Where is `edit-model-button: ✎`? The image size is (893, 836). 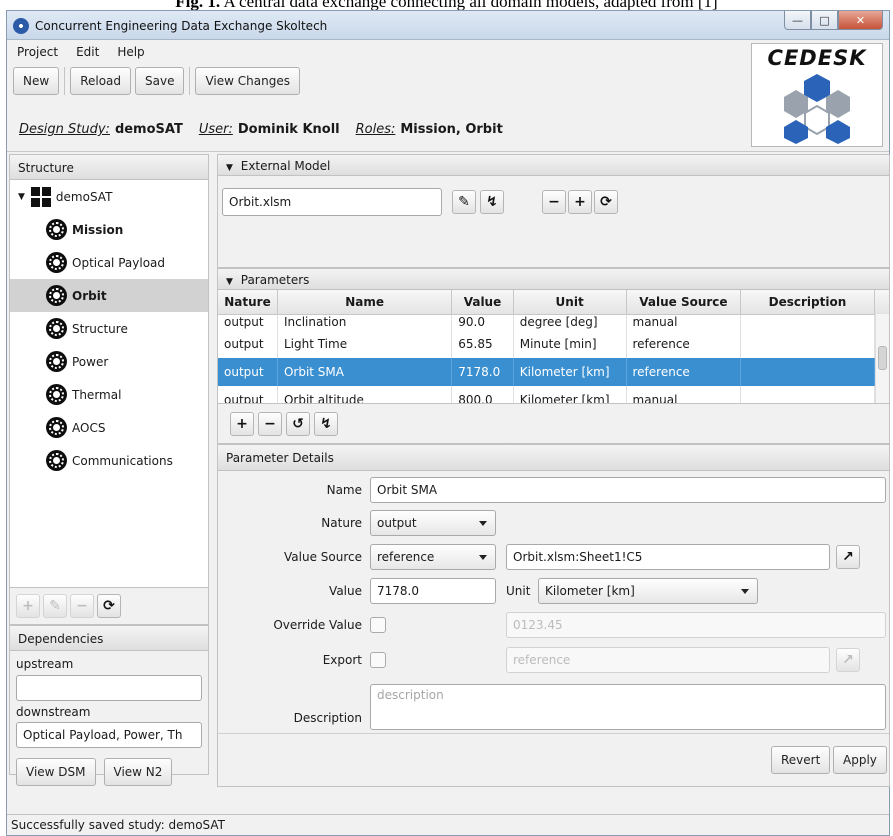
edit-model-button: ✎ is located at coordinates (464, 202).